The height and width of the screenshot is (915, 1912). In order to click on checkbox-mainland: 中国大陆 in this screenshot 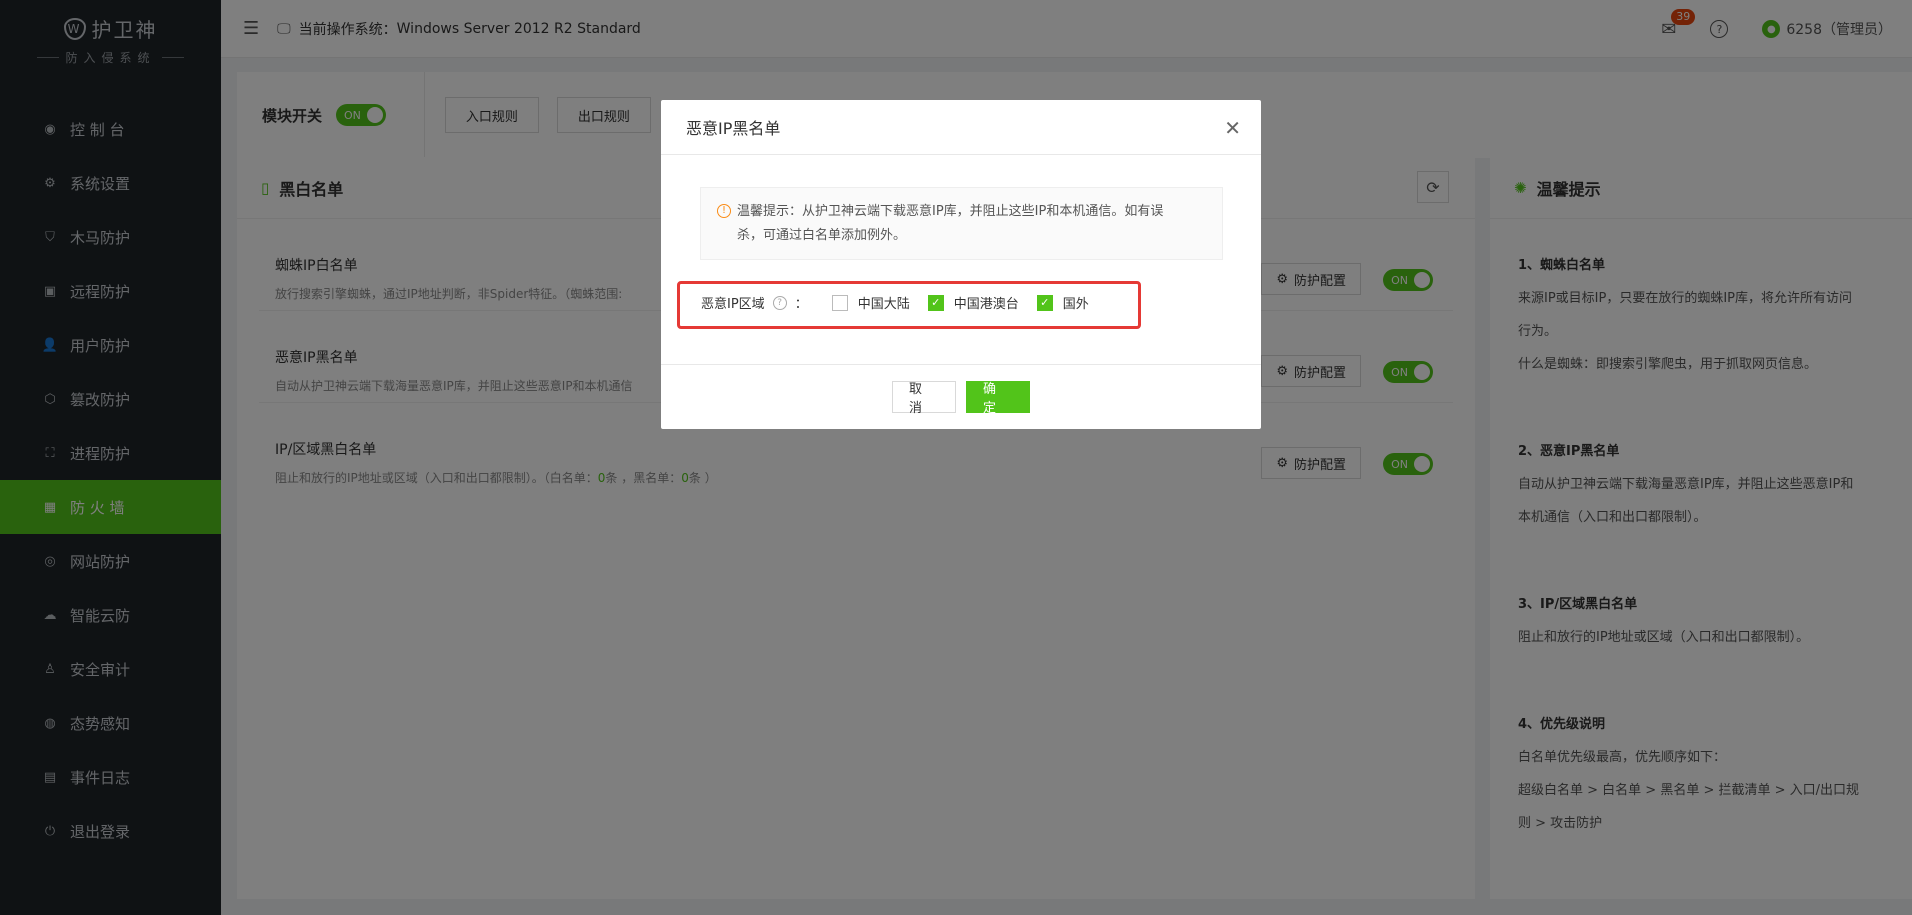, I will do `click(870, 302)`.